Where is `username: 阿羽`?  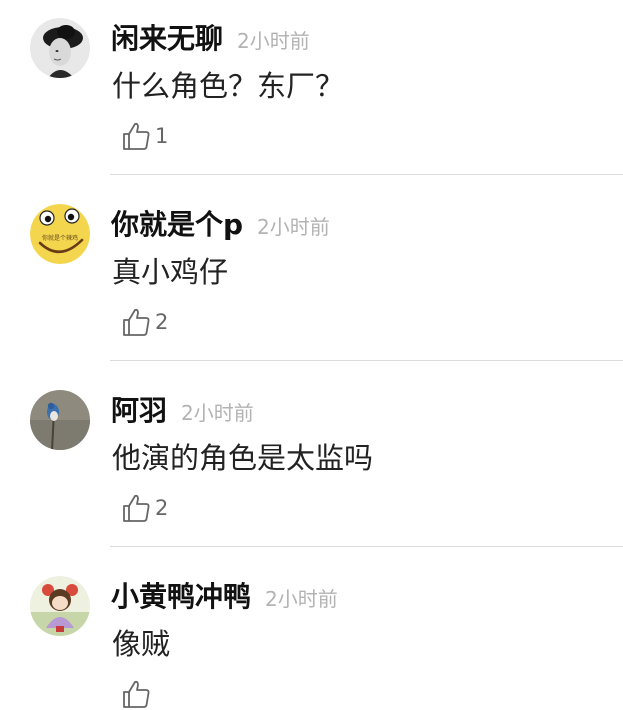
username: 阿羽 is located at coordinates (139, 411).